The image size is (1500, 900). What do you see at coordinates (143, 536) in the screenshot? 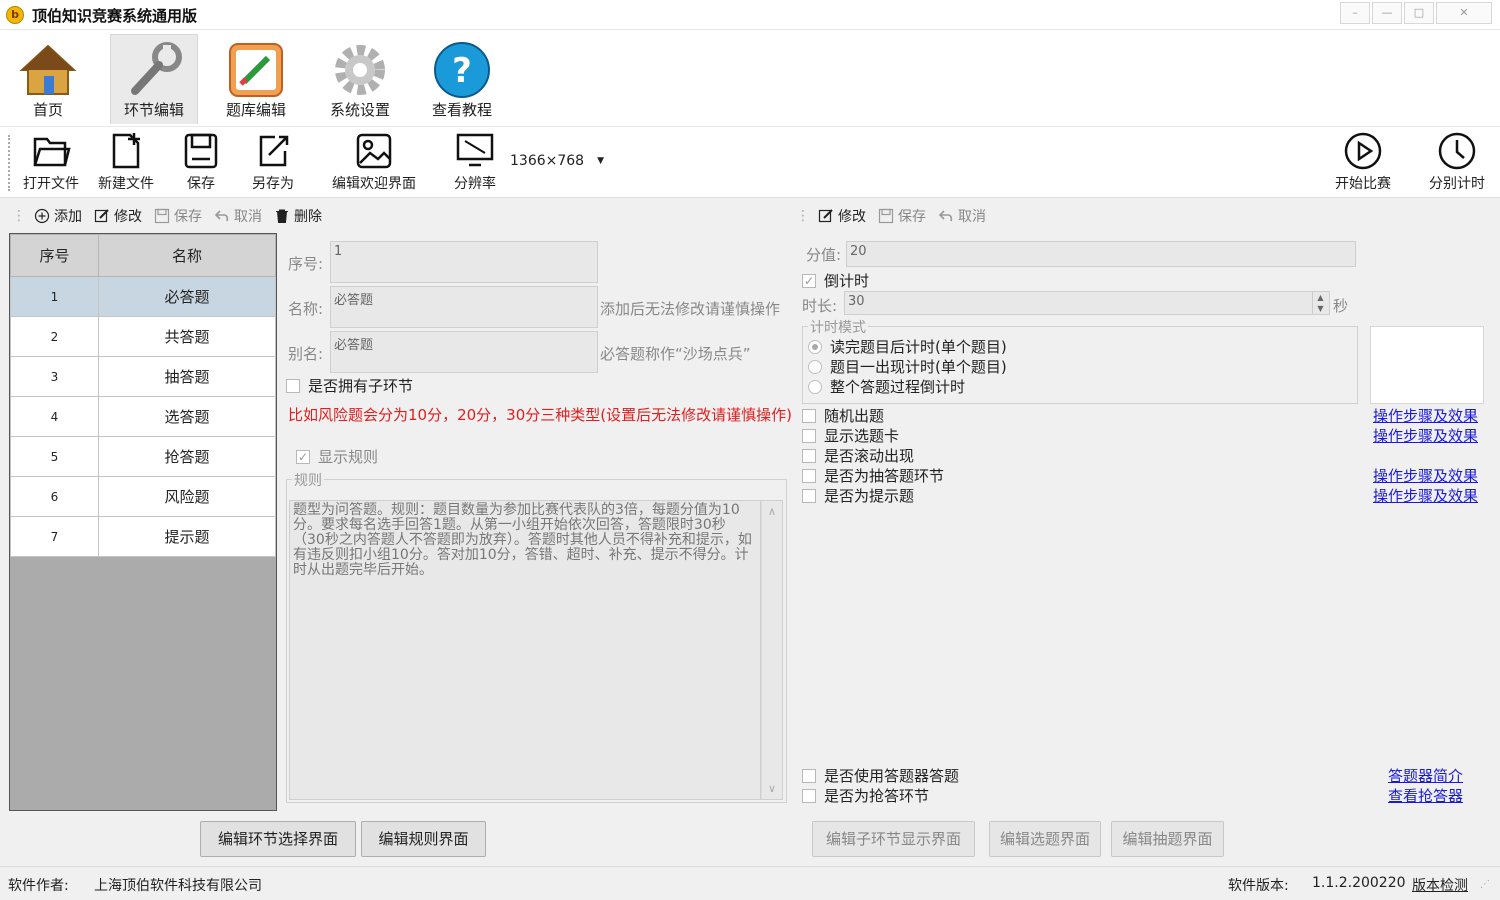
I see `table-row: 7 提示题` at bounding box center [143, 536].